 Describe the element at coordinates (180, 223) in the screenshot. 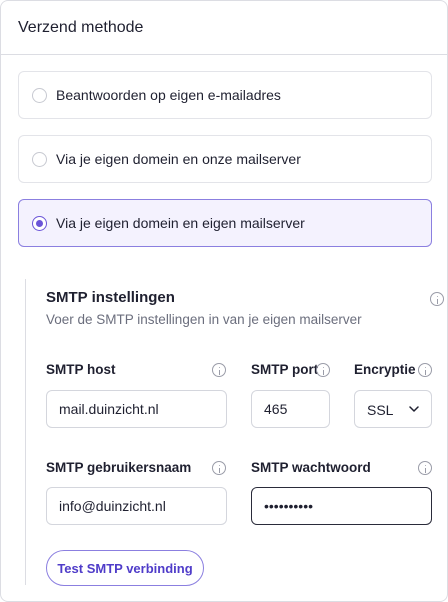

I see `option-label: Via je eigen domein en eigen mailserver` at that location.